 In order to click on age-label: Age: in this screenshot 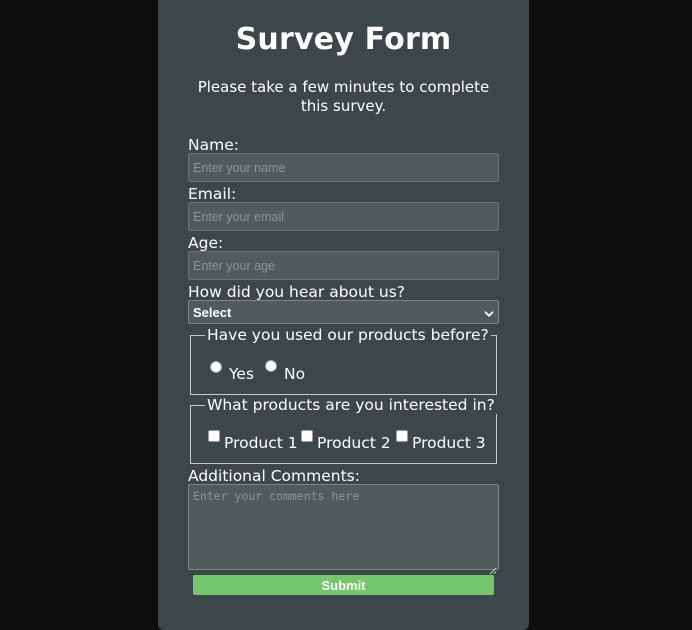, I will do `click(206, 243)`.